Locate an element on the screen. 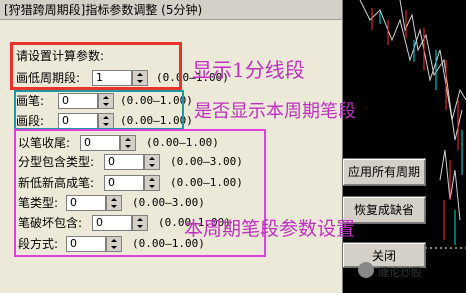  annotation-show-1min: 显示1分线段 is located at coordinates (248, 70).